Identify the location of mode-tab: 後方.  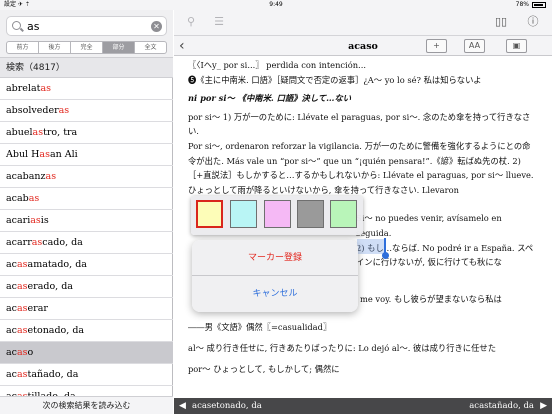
(55, 47).